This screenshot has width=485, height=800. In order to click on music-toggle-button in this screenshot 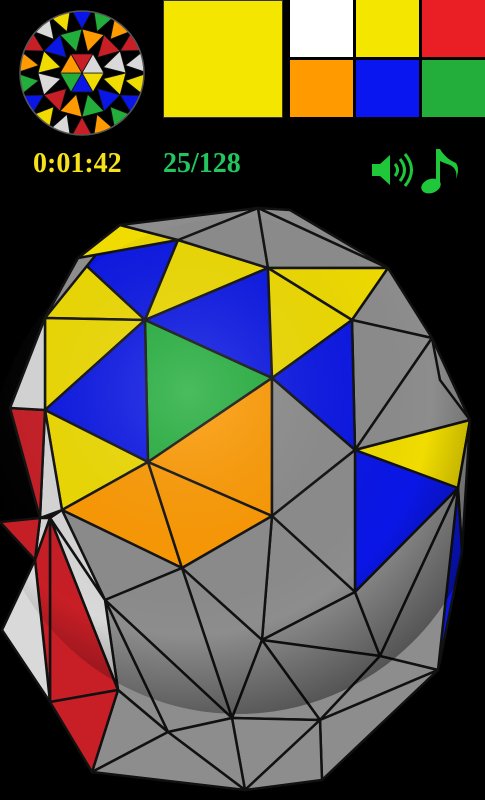, I will do `click(442, 171)`.